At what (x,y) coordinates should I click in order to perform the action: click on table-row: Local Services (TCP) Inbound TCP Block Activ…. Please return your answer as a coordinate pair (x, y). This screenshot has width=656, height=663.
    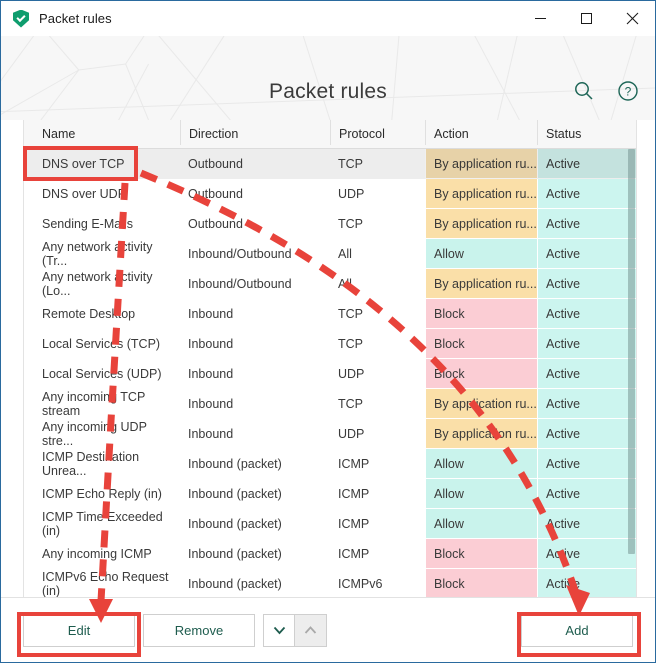
    Looking at the image, I should click on (330, 344).